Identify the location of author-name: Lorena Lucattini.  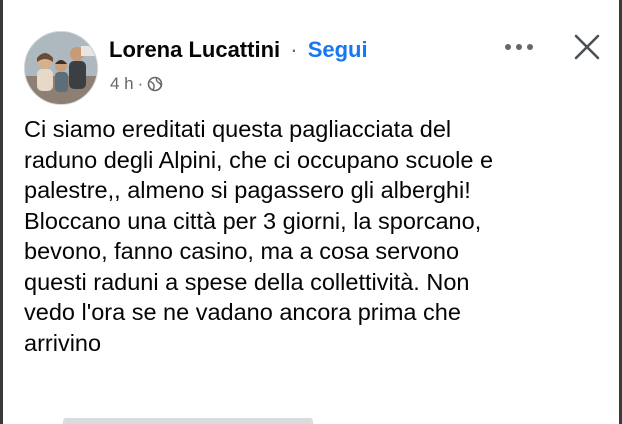
(194, 49).